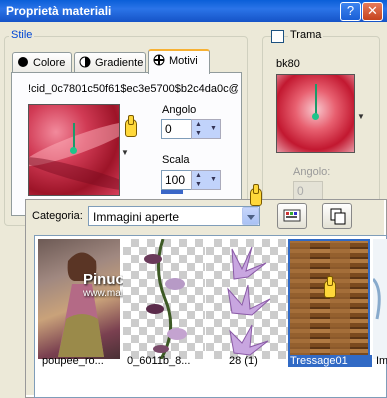  Describe the element at coordinates (23, 62) in the screenshot. I see `filled-circle-icon` at that location.